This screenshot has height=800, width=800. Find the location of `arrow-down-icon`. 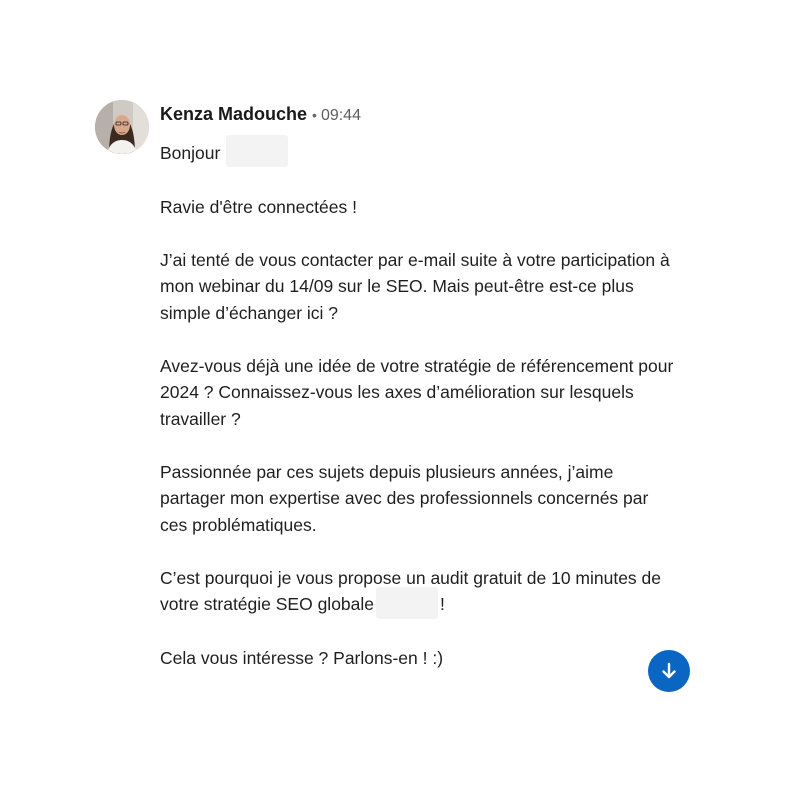

arrow-down-icon is located at coordinates (669, 670).